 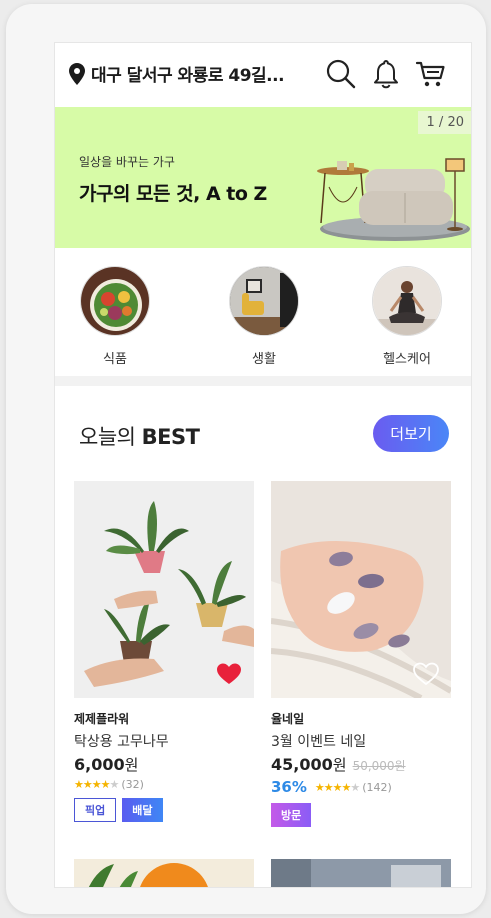 I want to click on price-row: 45,000원 50,000원, so click(x=361, y=764).